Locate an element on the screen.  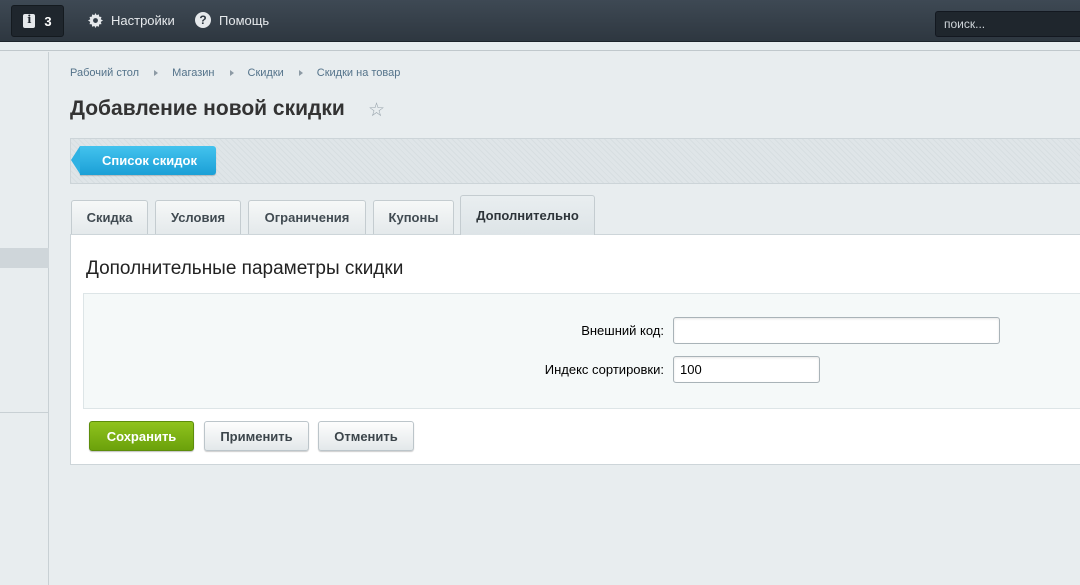
toolbar is located at coordinates (575, 161).